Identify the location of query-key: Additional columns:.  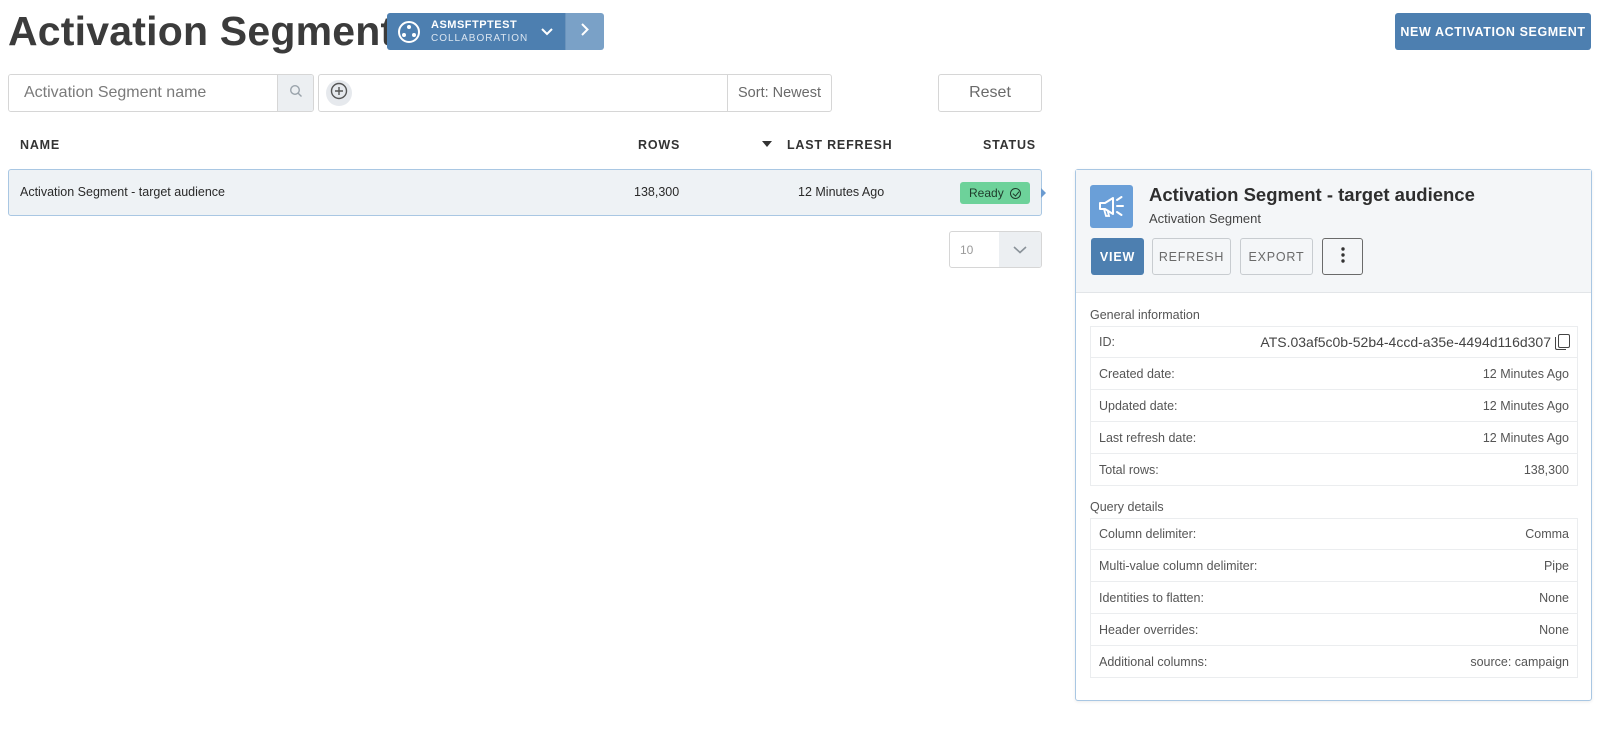
(1153, 661).